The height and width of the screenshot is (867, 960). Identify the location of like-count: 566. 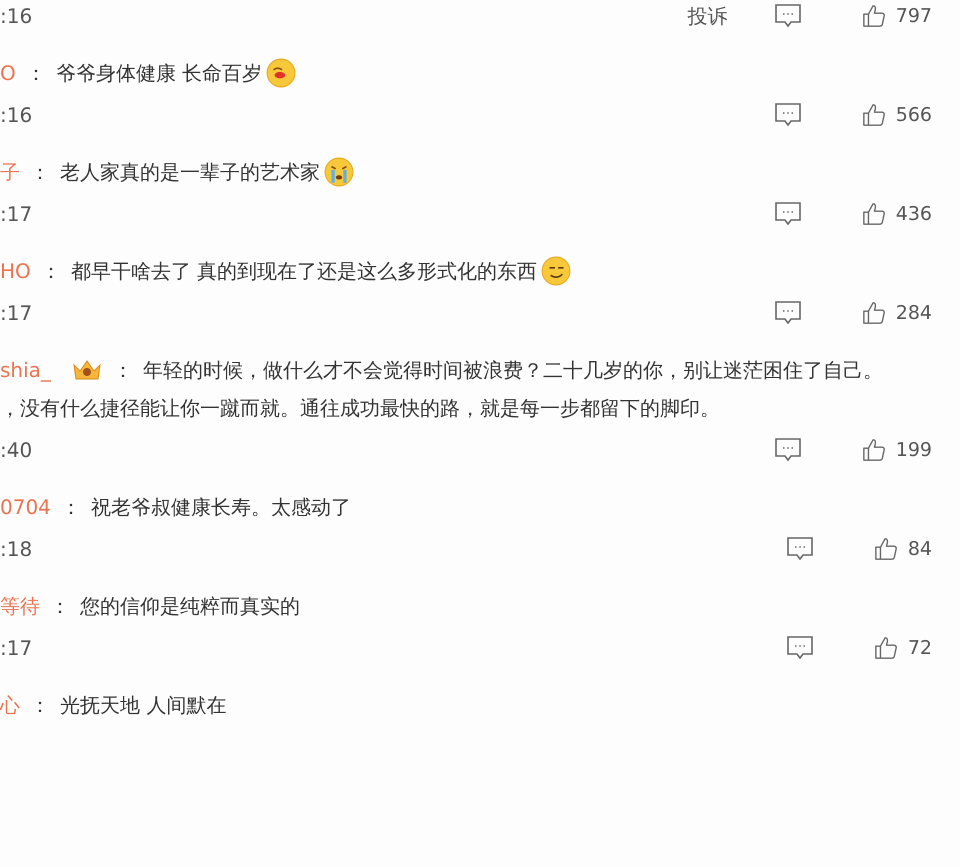
(914, 115).